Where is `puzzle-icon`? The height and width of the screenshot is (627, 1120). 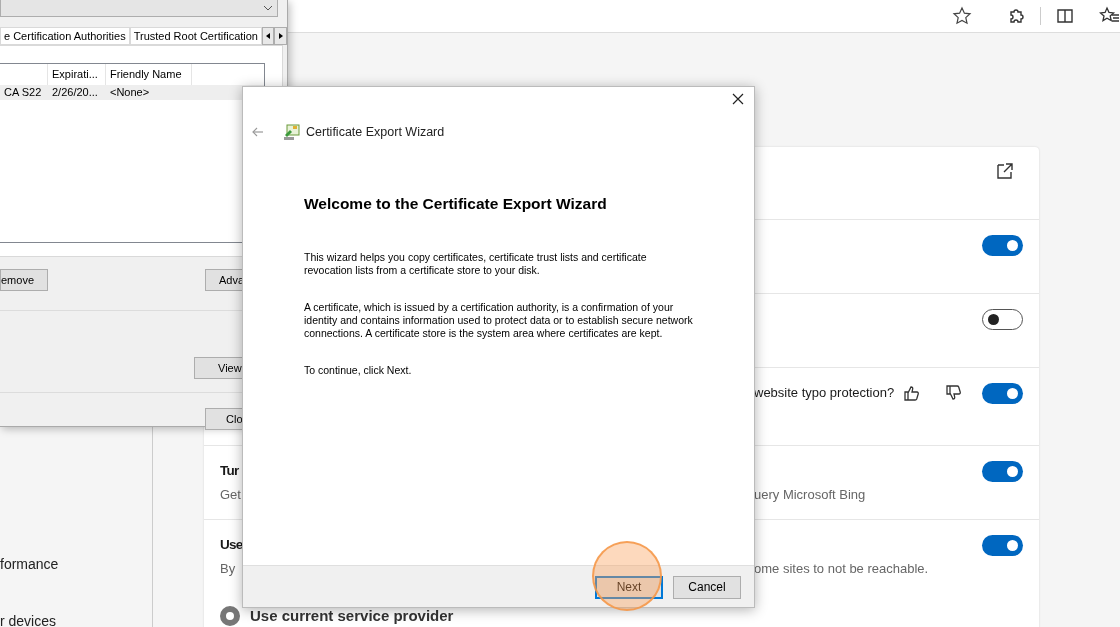
puzzle-icon is located at coordinates (1017, 16).